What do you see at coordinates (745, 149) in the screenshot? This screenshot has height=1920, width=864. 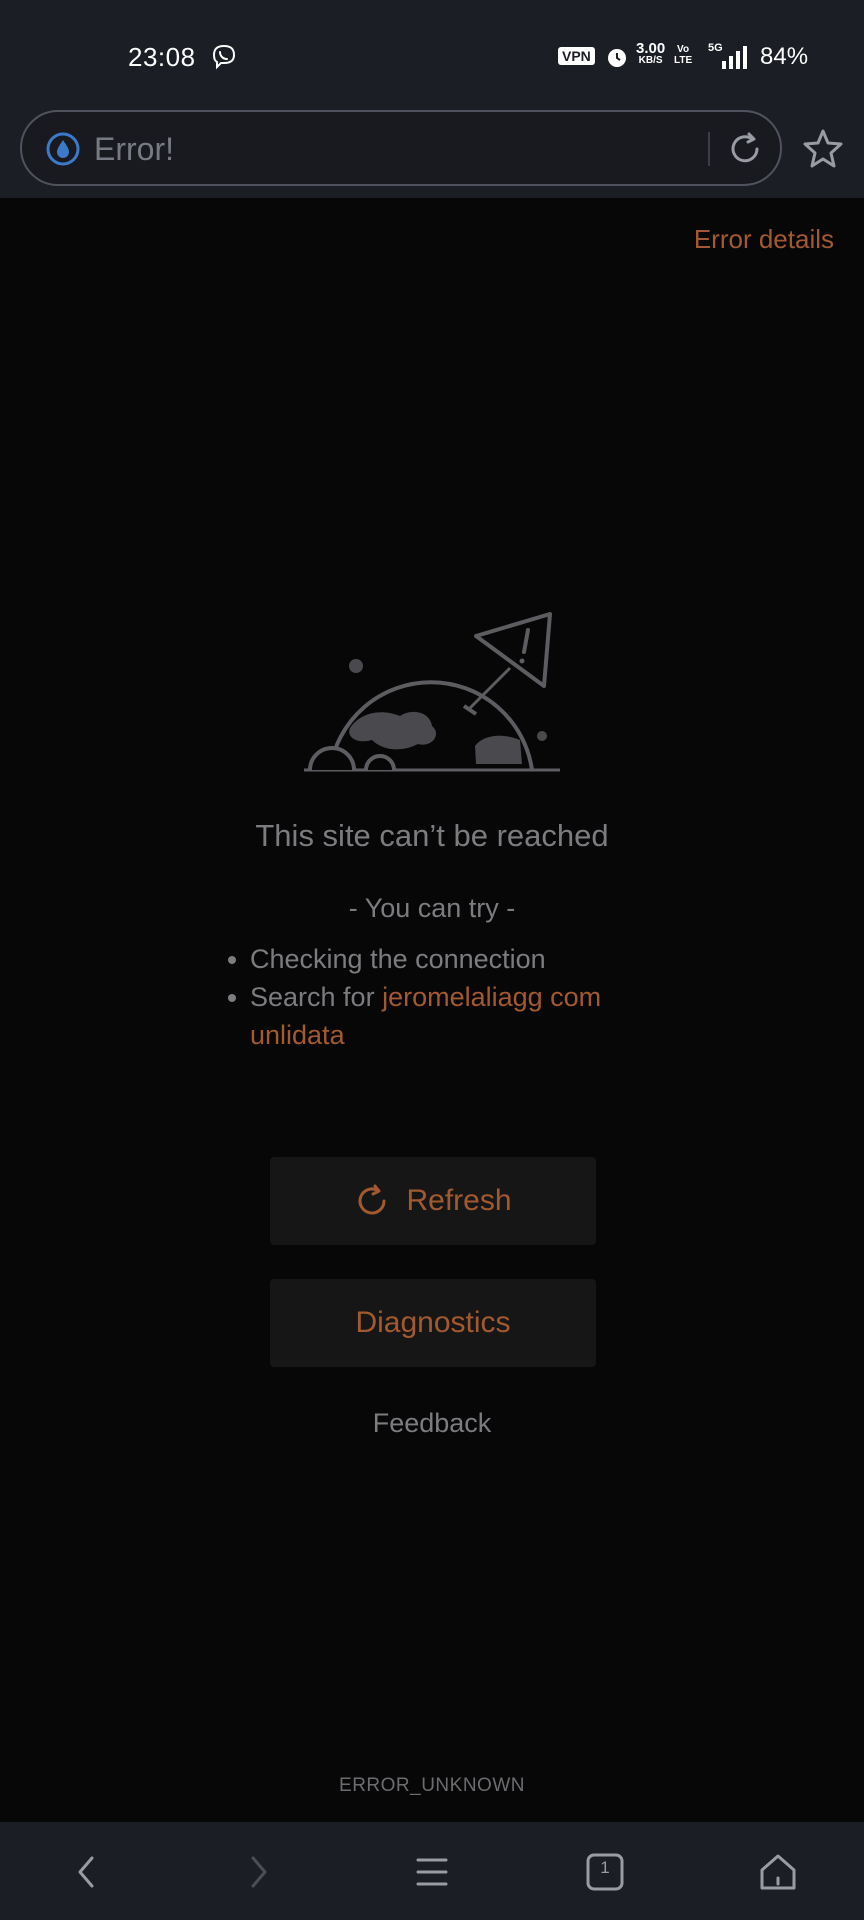 I see `reload-icon` at bounding box center [745, 149].